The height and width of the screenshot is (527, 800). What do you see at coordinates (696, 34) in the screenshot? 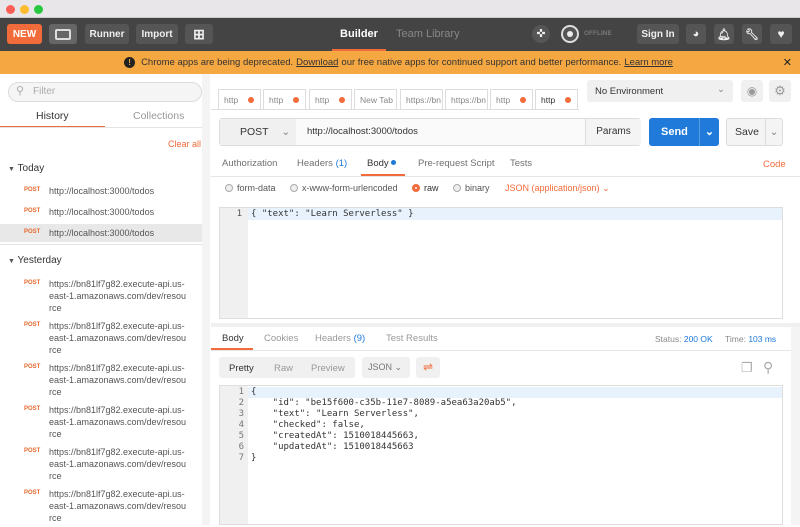
I see `capture-icon: ◕` at bounding box center [696, 34].